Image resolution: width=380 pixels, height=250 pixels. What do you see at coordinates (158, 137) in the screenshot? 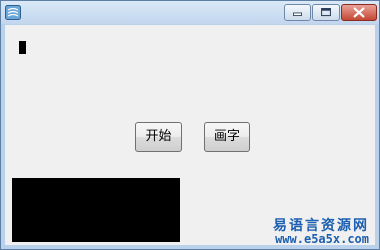
I see `start-button: 开始` at bounding box center [158, 137].